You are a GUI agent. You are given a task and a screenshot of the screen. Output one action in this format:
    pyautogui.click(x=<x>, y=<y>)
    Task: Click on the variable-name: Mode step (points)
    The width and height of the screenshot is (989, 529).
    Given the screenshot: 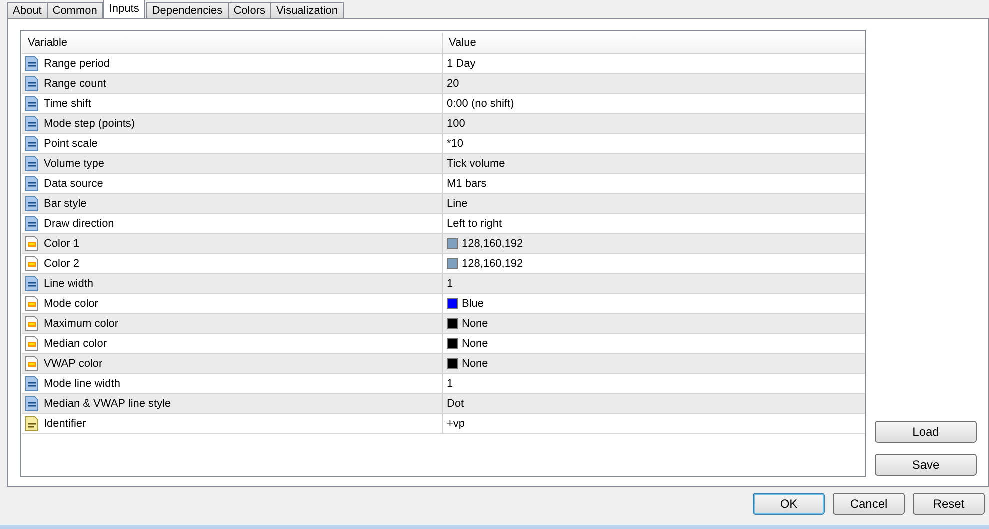 What is the action you would take?
    pyautogui.click(x=90, y=124)
    